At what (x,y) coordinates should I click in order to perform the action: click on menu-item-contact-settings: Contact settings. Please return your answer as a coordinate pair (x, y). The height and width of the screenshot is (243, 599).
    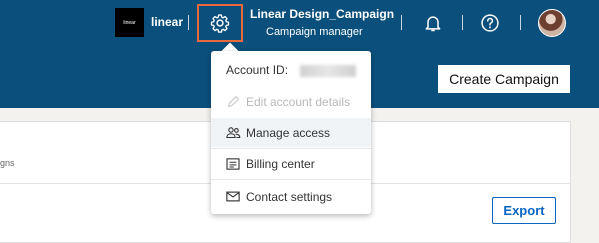
    Looking at the image, I should click on (291, 196).